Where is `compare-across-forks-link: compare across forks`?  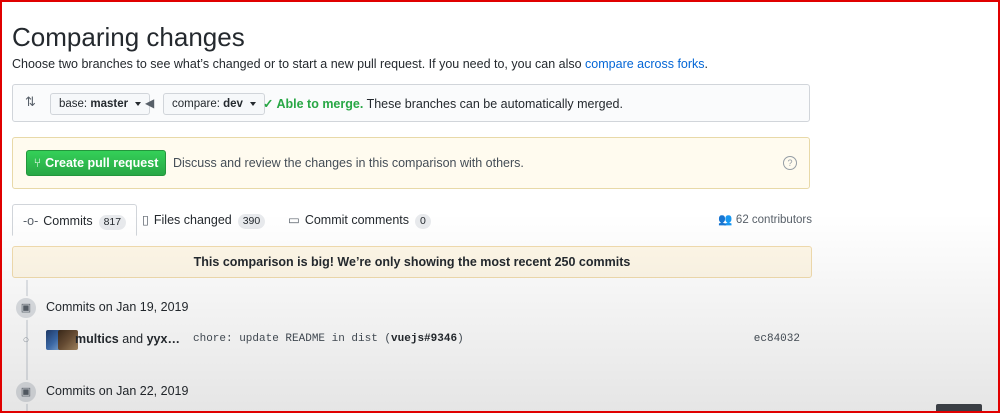
compare-across-forks-link: compare across forks is located at coordinates (644, 64).